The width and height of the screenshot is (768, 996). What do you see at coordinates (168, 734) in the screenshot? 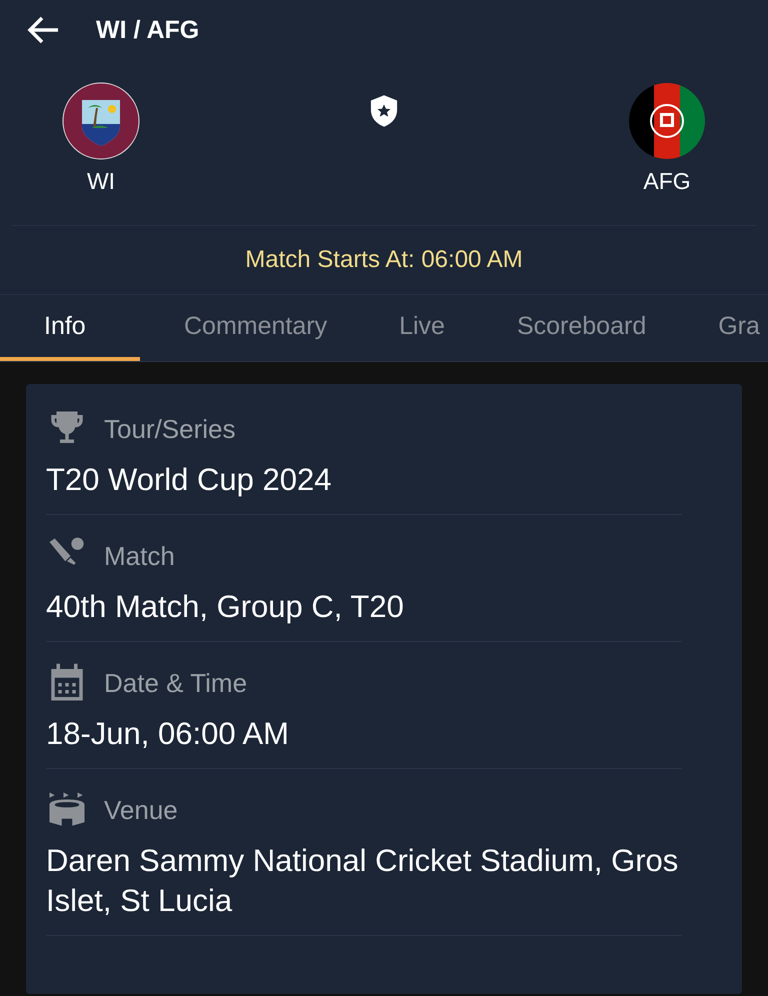
I see `info-value: 18-Jun, 06:00 AM` at bounding box center [168, 734].